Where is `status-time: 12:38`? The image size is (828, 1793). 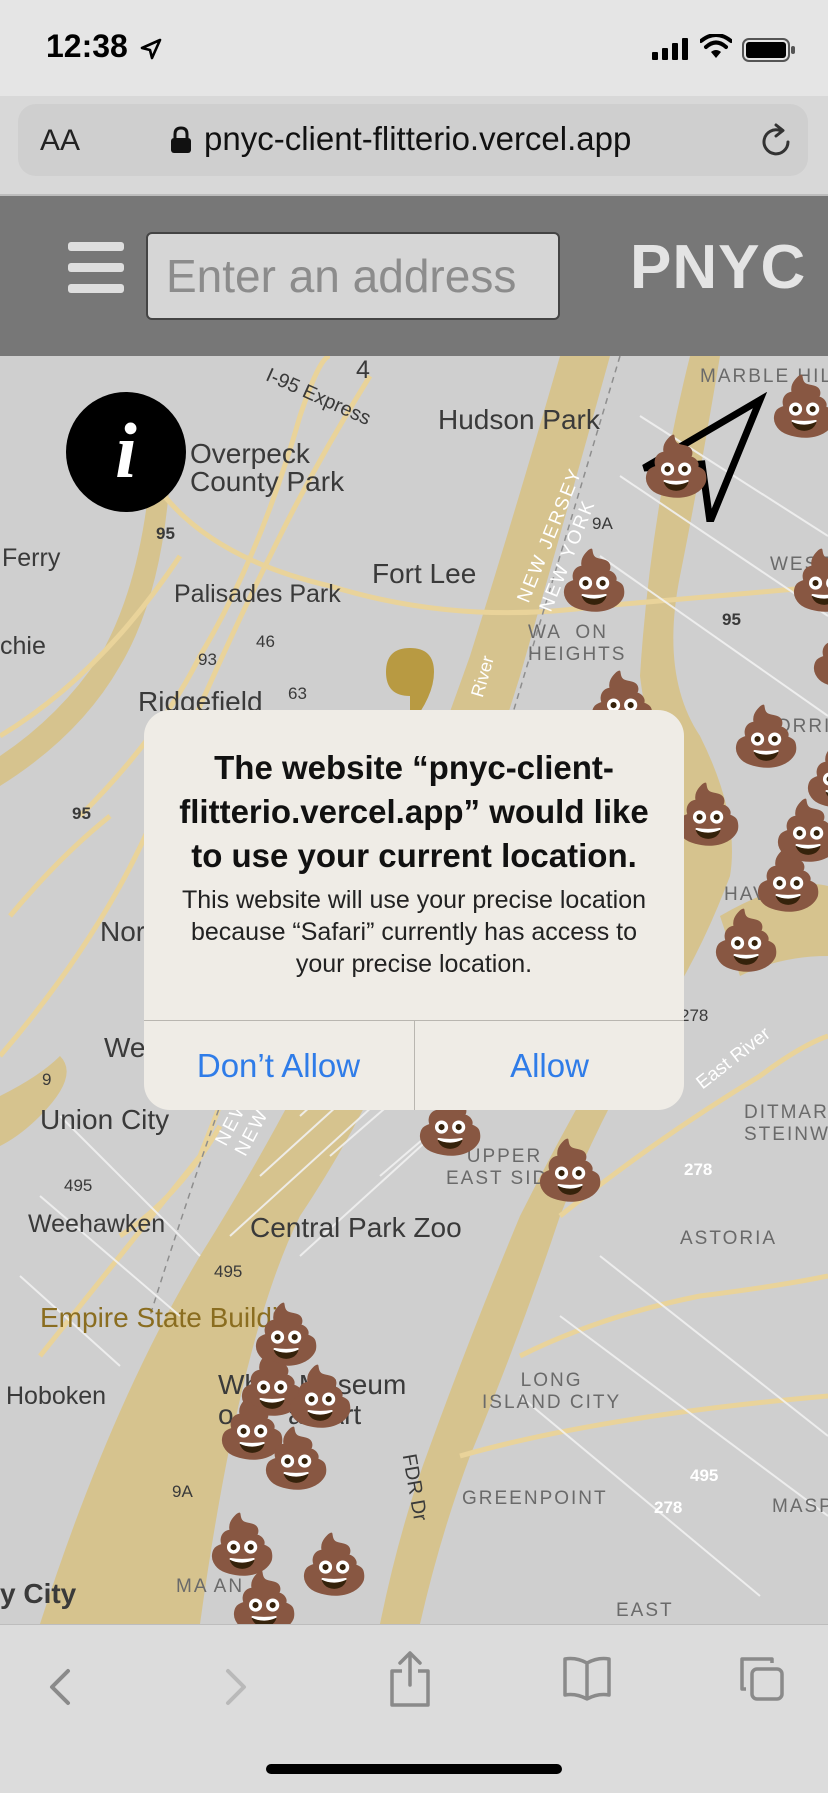
status-time: 12:38 is located at coordinates (87, 46).